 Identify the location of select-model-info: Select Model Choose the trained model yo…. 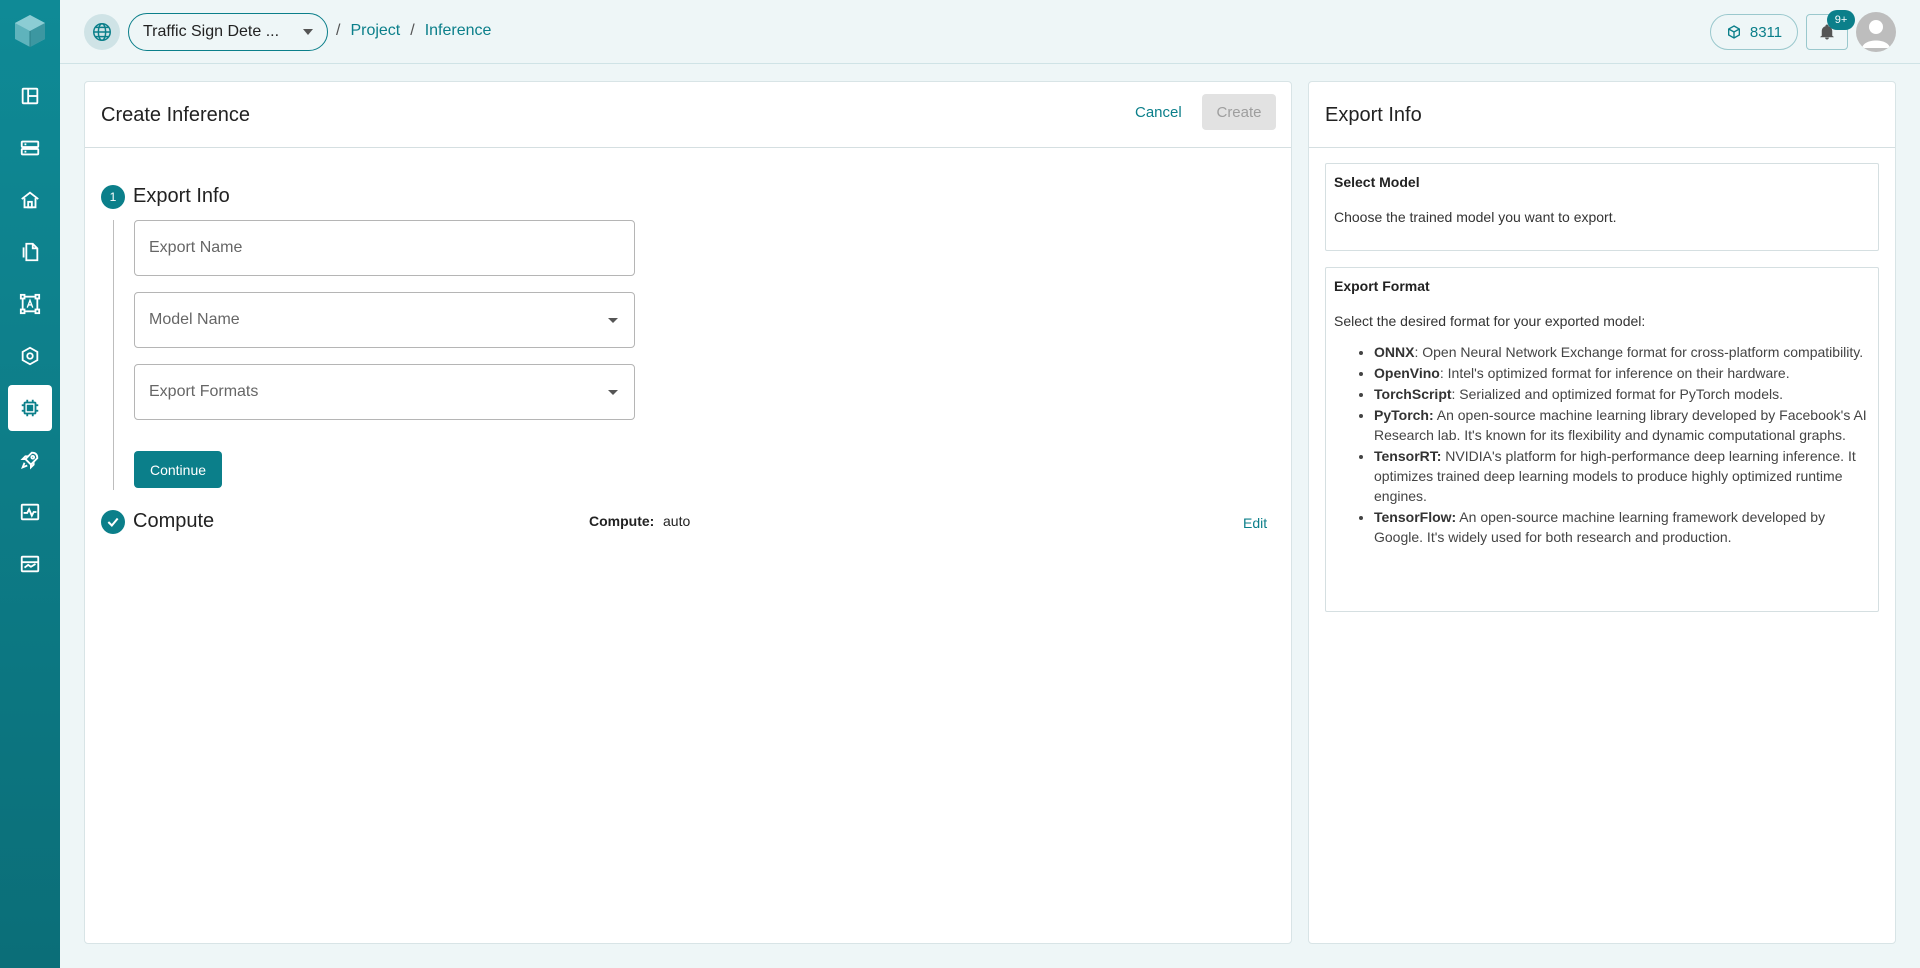
(1602, 207).